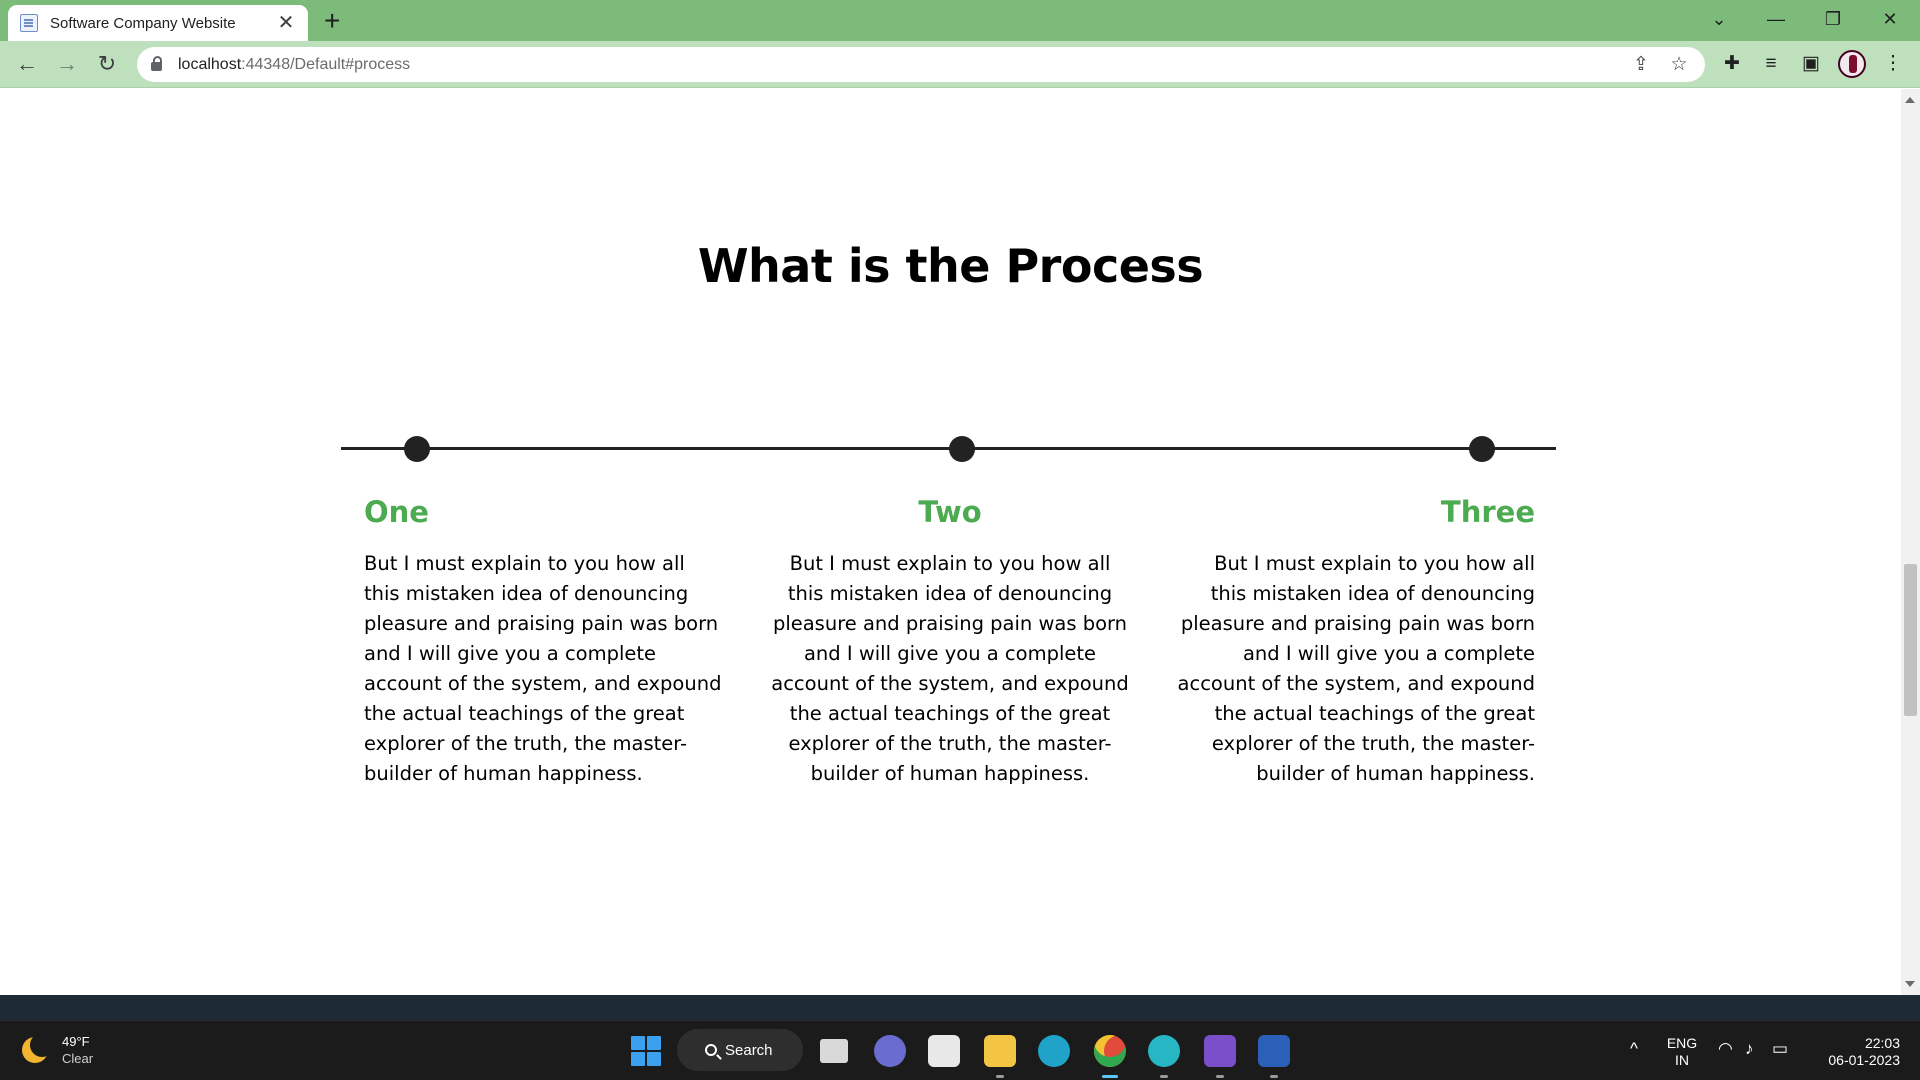  Describe the element at coordinates (1732, 64) in the screenshot. I see `extensions-icon: ✚` at that location.